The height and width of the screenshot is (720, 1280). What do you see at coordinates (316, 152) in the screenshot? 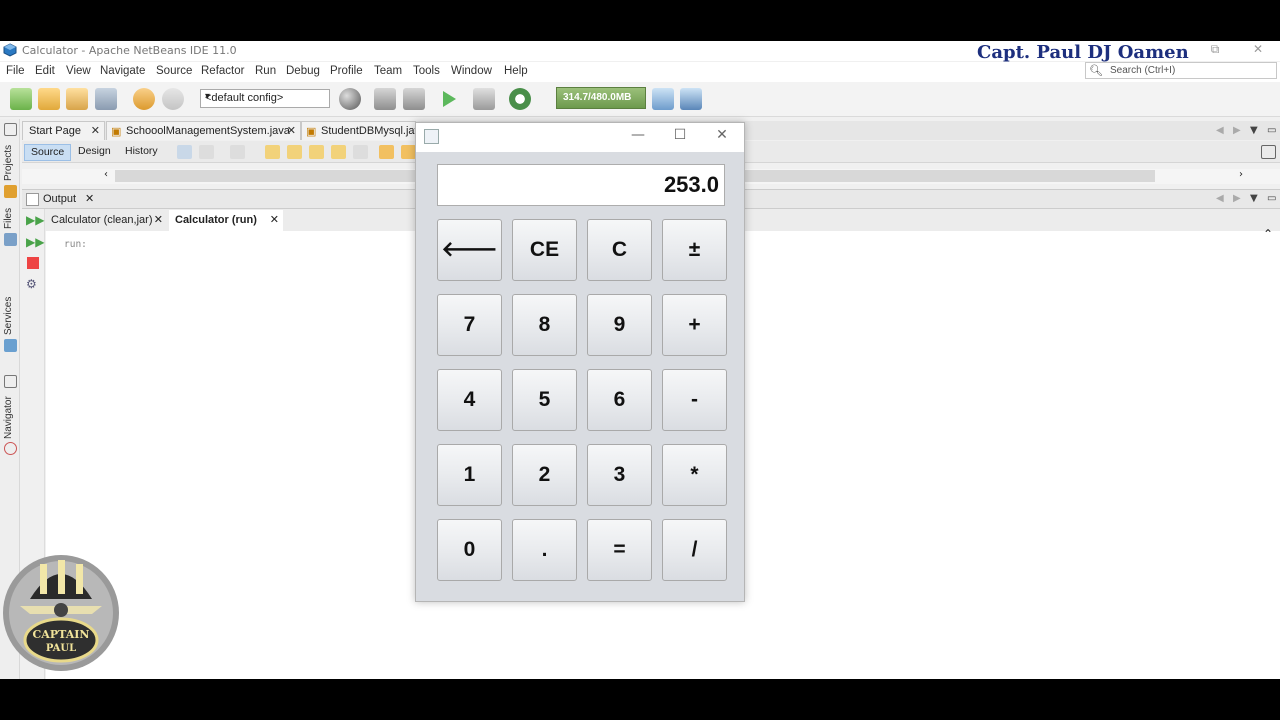
I see `find-next-icon` at bounding box center [316, 152].